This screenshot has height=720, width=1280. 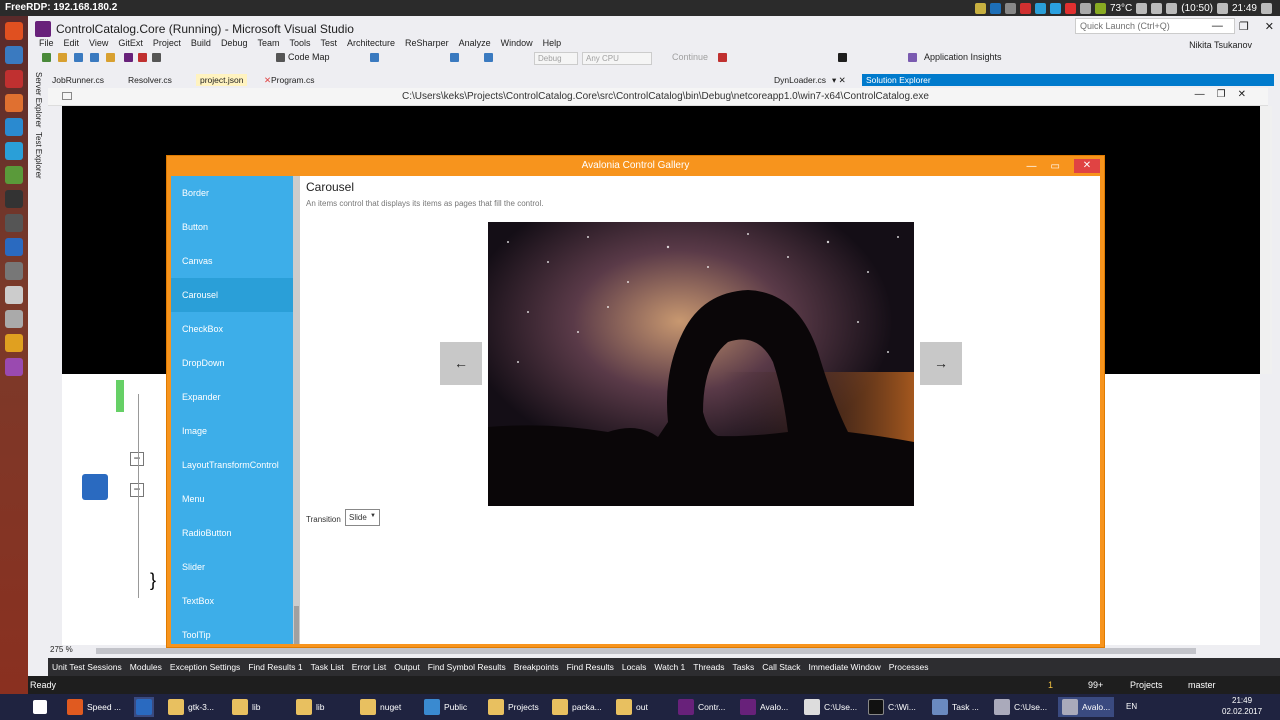 What do you see at coordinates (475, 43) in the screenshot?
I see `menu-analyze: Analyze` at bounding box center [475, 43].